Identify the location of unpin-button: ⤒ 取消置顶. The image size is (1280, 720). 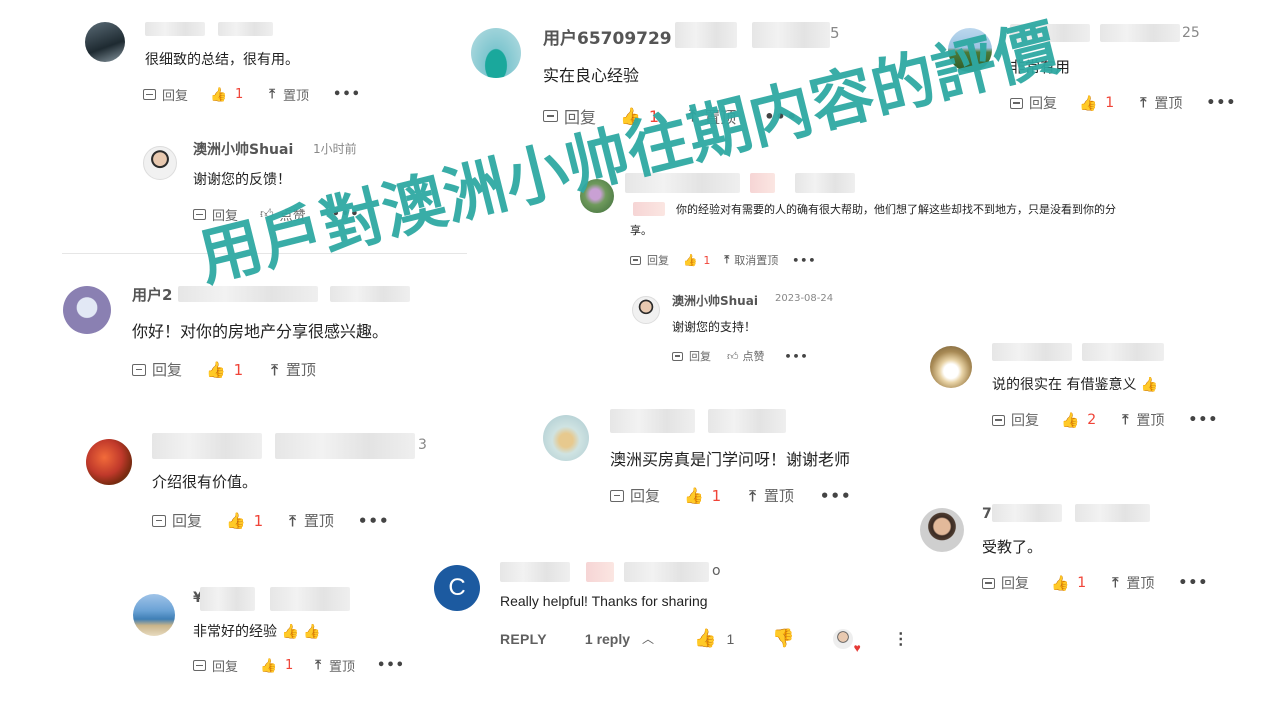
(751, 260).